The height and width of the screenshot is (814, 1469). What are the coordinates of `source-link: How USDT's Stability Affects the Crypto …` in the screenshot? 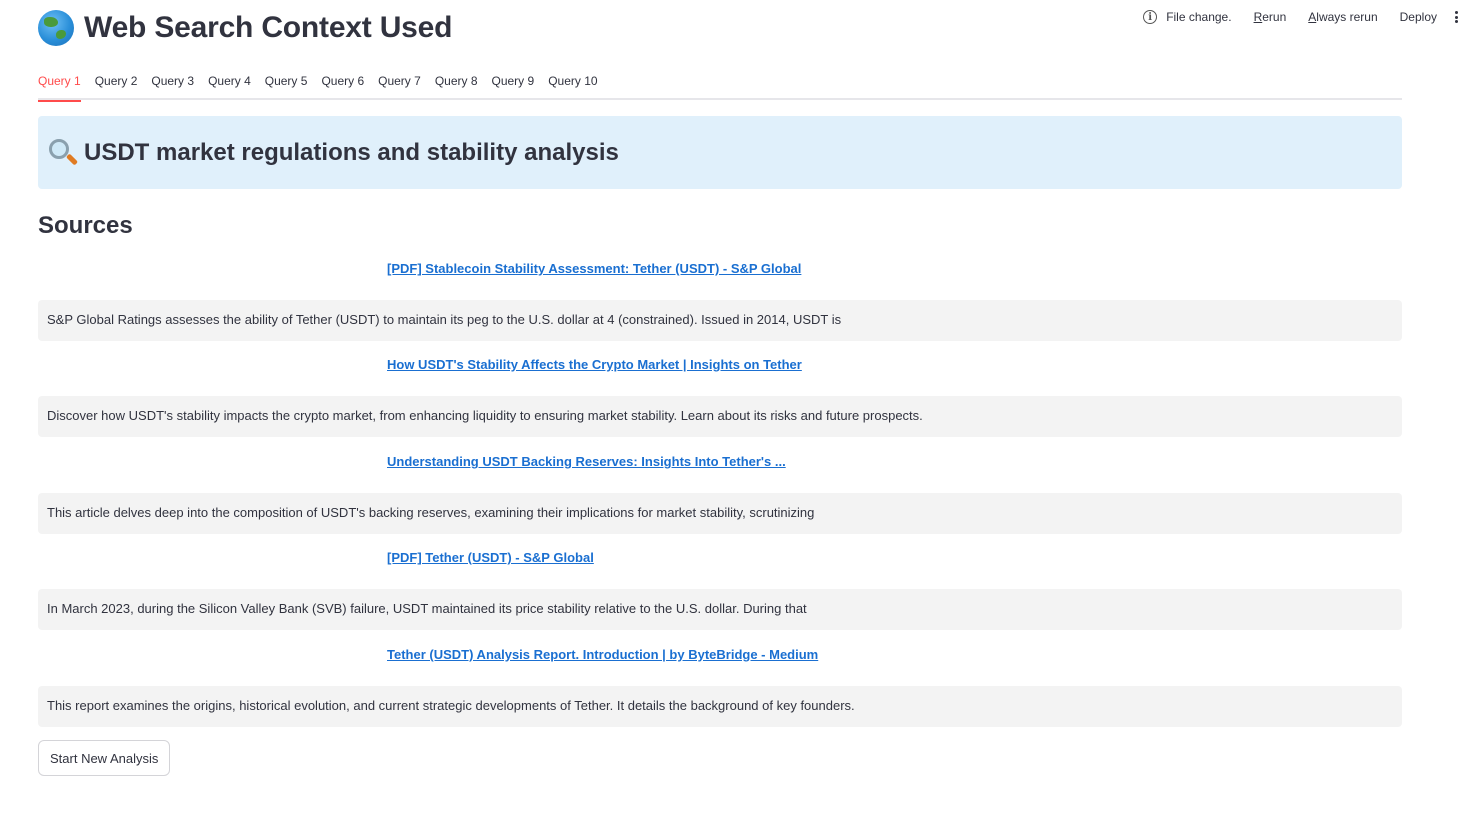 It's located at (594, 364).